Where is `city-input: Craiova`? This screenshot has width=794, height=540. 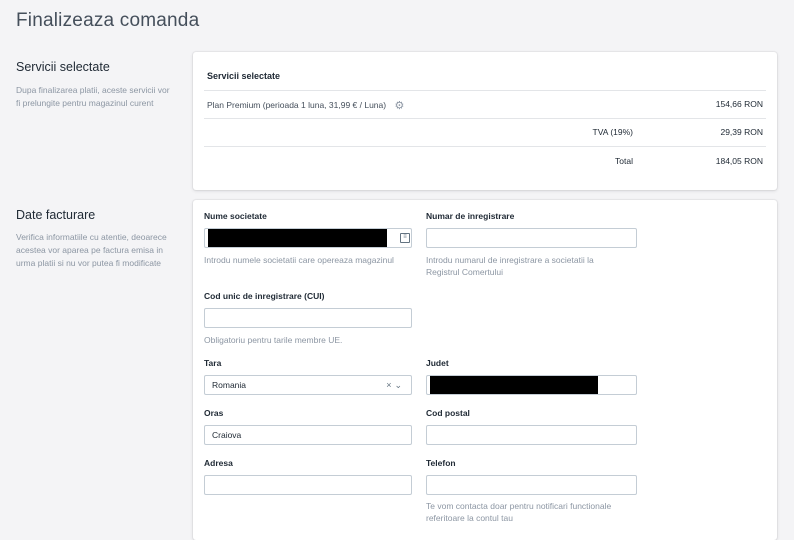
city-input: Craiova is located at coordinates (308, 435).